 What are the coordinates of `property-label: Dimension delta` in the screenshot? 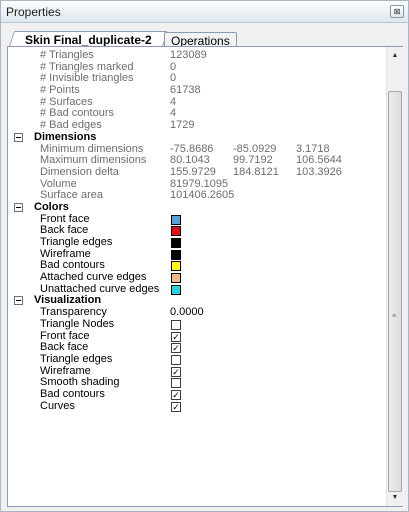 It's located at (79, 171).